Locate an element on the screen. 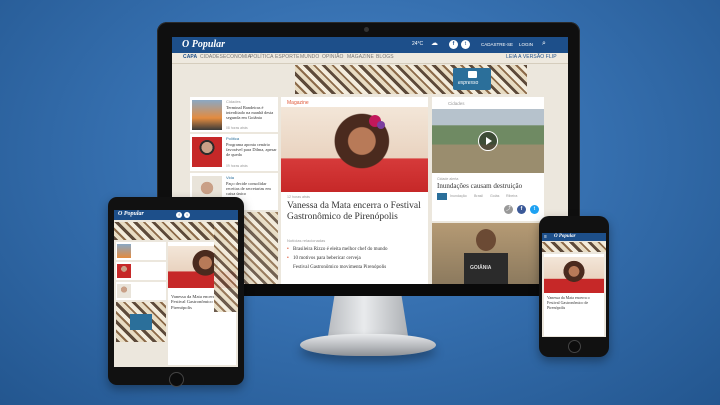  tablet-header: O Popular f t is located at coordinates (176, 215).